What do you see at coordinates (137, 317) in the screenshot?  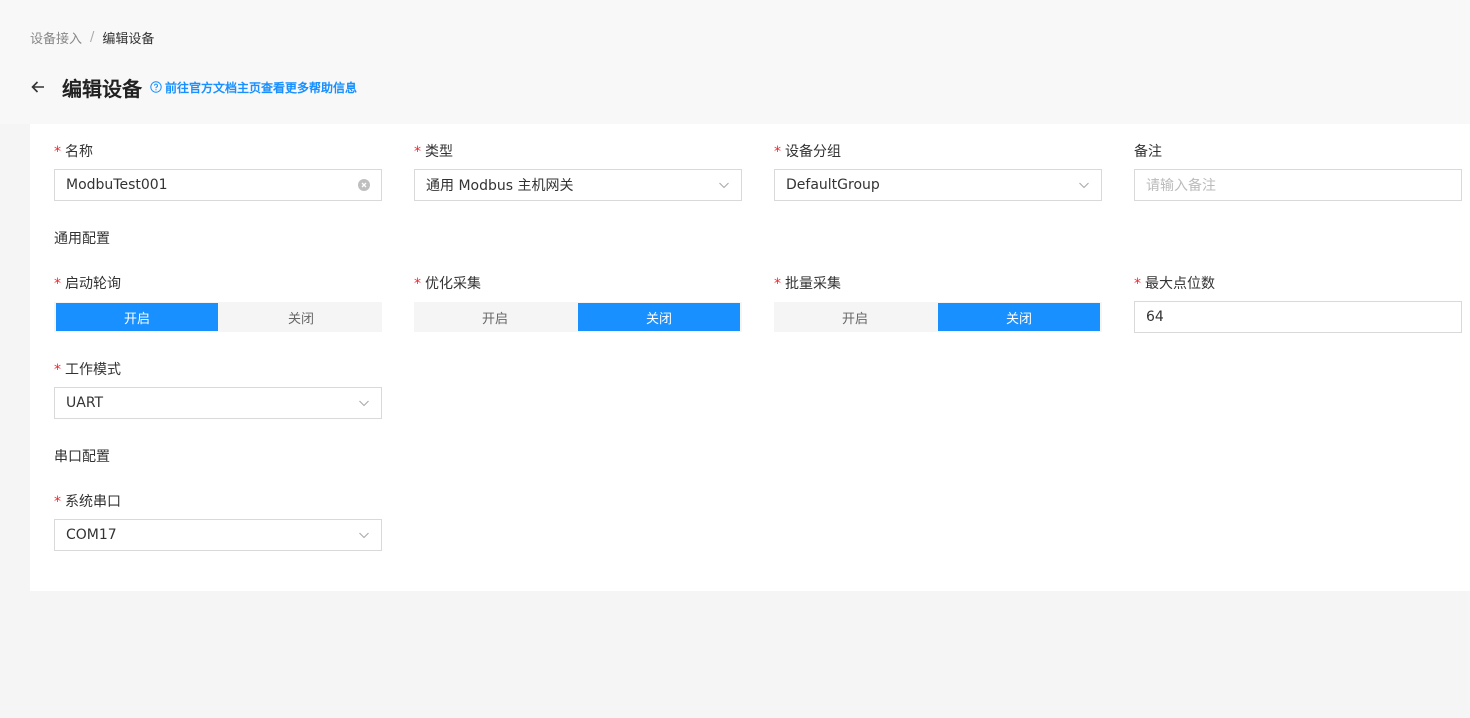 I see `polling-on-option: 开启` at bounding box center [137, 317].